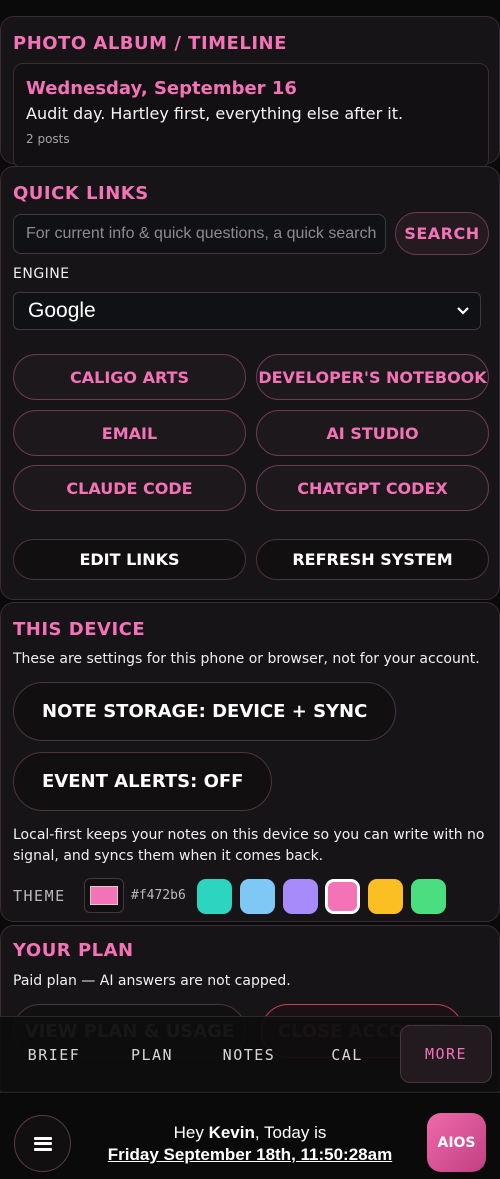 This screenshot has height=1179, width=500. What do you see at coordinates (442, 233) in the screenshot?
I see `search-button: SEARCH` at bounding box center [442, 233].